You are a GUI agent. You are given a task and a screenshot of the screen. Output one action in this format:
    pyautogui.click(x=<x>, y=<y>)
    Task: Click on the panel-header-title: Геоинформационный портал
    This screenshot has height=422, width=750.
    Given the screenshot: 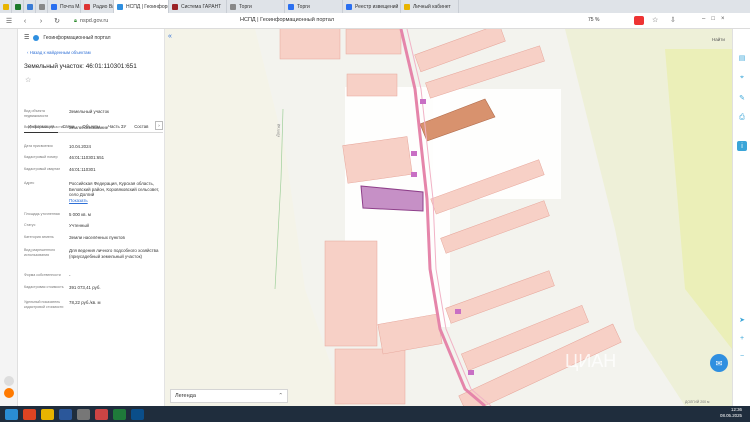 What is the action you would take?
    pyautogui.click(x=77, y=37)
    